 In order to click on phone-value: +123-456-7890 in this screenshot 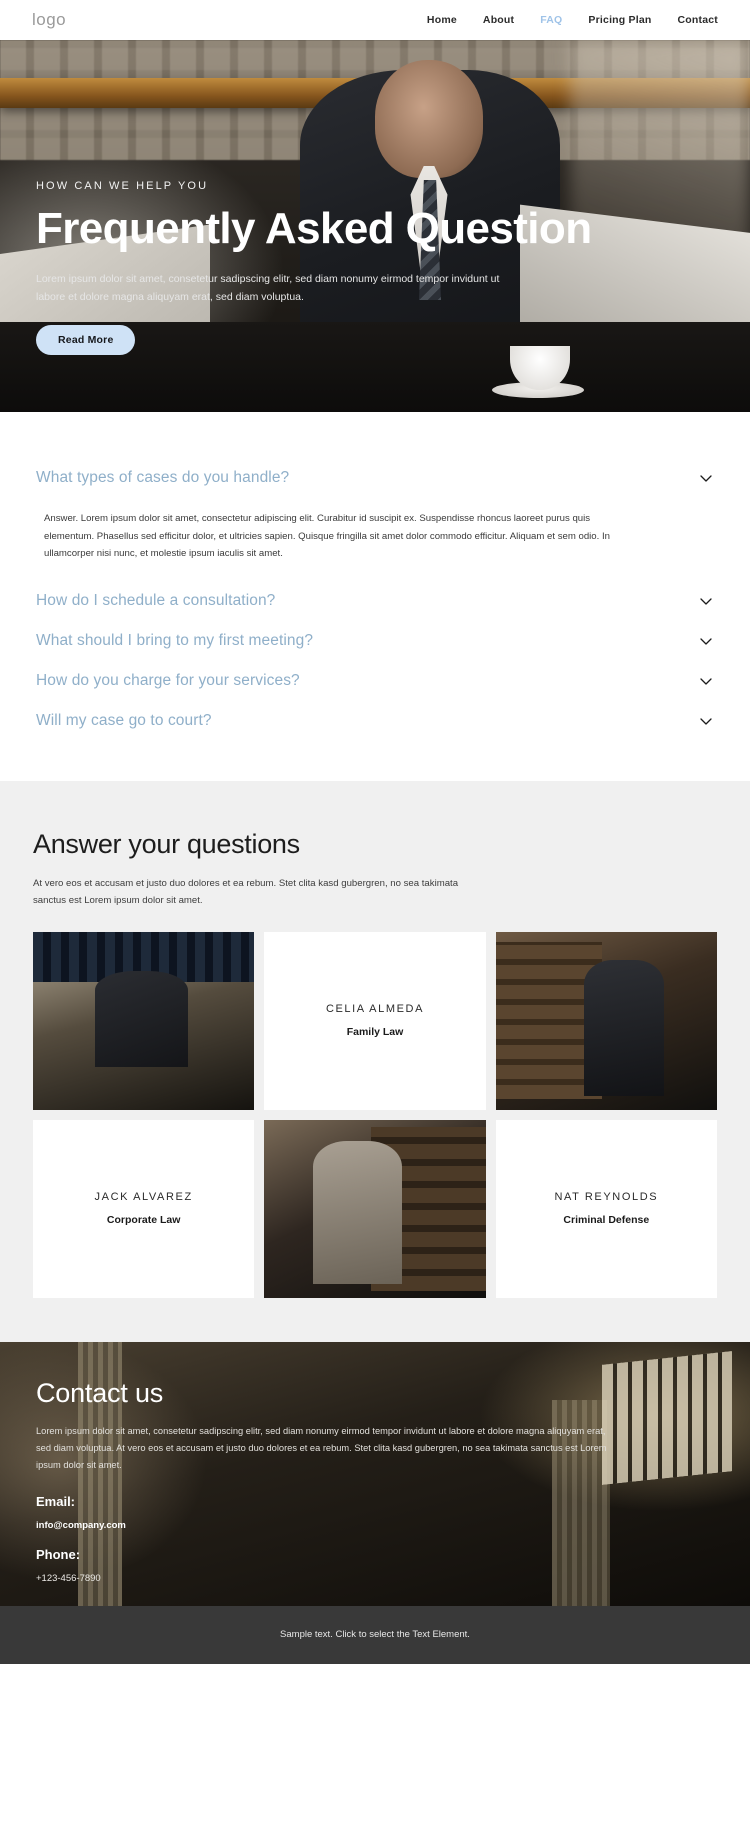, I will do `click(375, 1578)`.